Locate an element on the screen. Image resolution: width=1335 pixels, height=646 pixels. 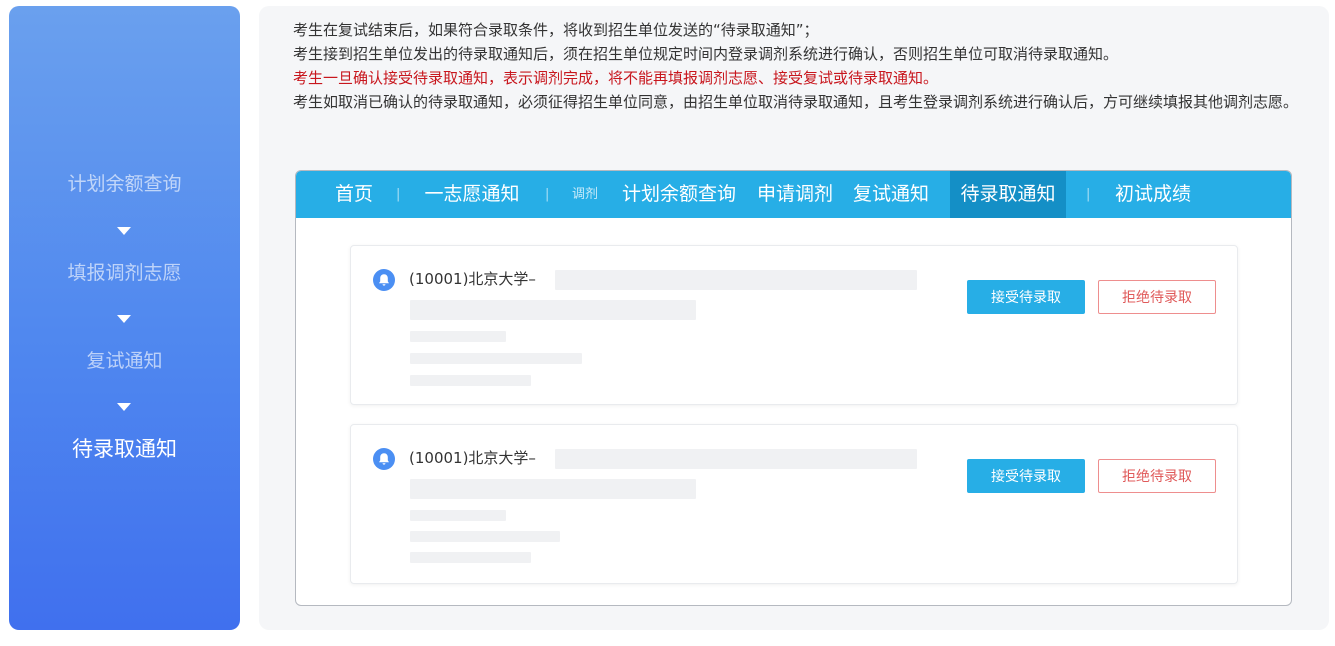
nav-apply-adjust: 申请调剂 is located at coordinates (795, 194).